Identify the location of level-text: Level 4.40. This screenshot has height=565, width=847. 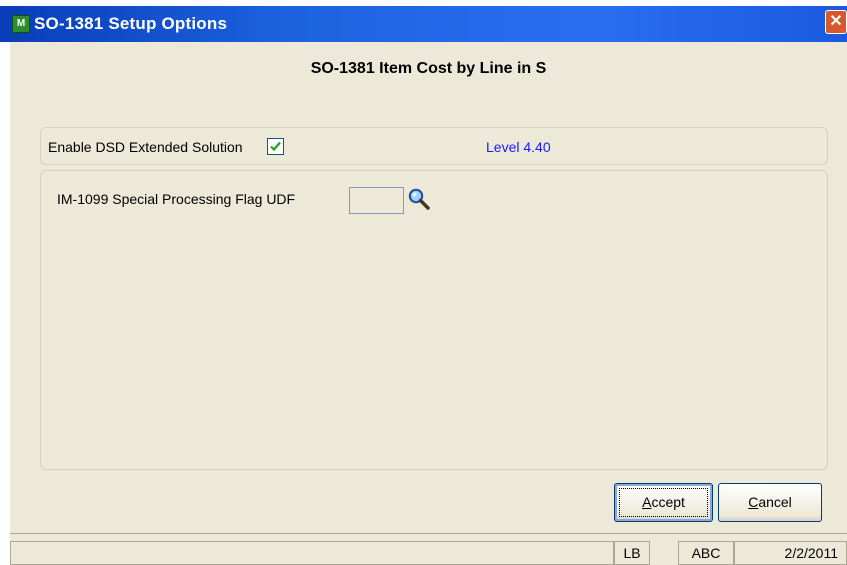
(518, 147).